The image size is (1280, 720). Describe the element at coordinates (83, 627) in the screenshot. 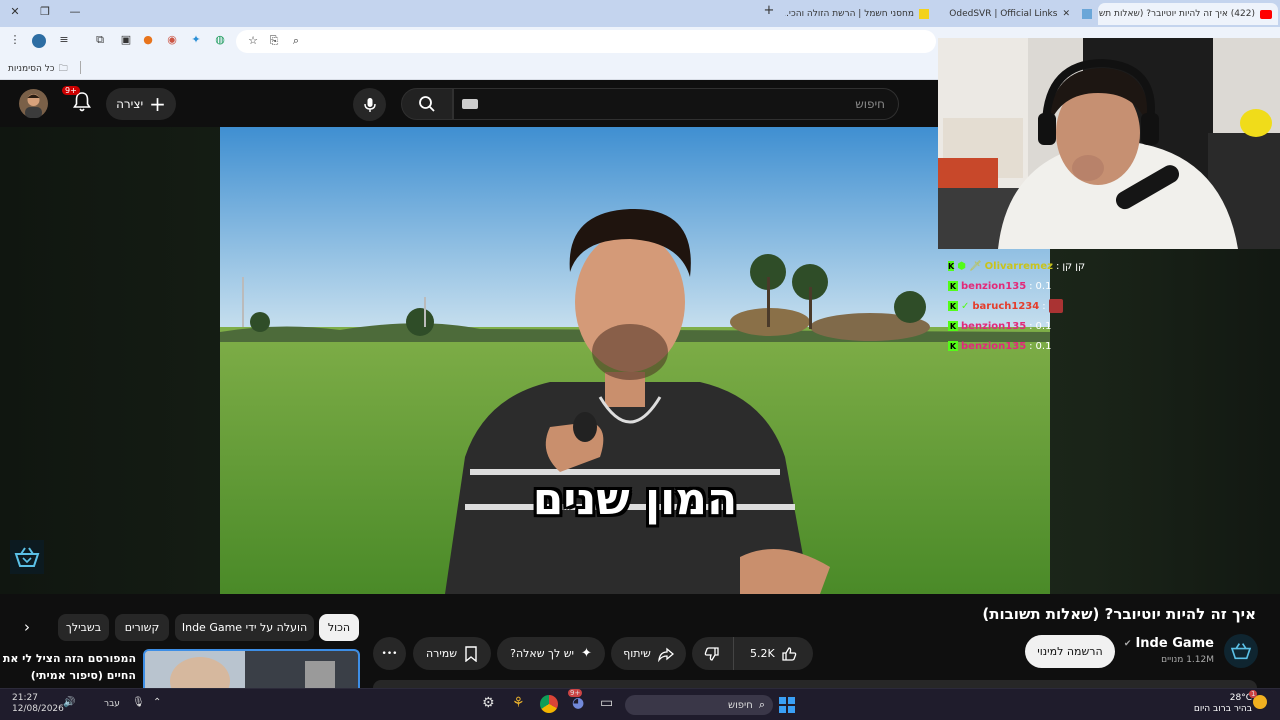

I see `chip-for-you: בשבילך` at that location.